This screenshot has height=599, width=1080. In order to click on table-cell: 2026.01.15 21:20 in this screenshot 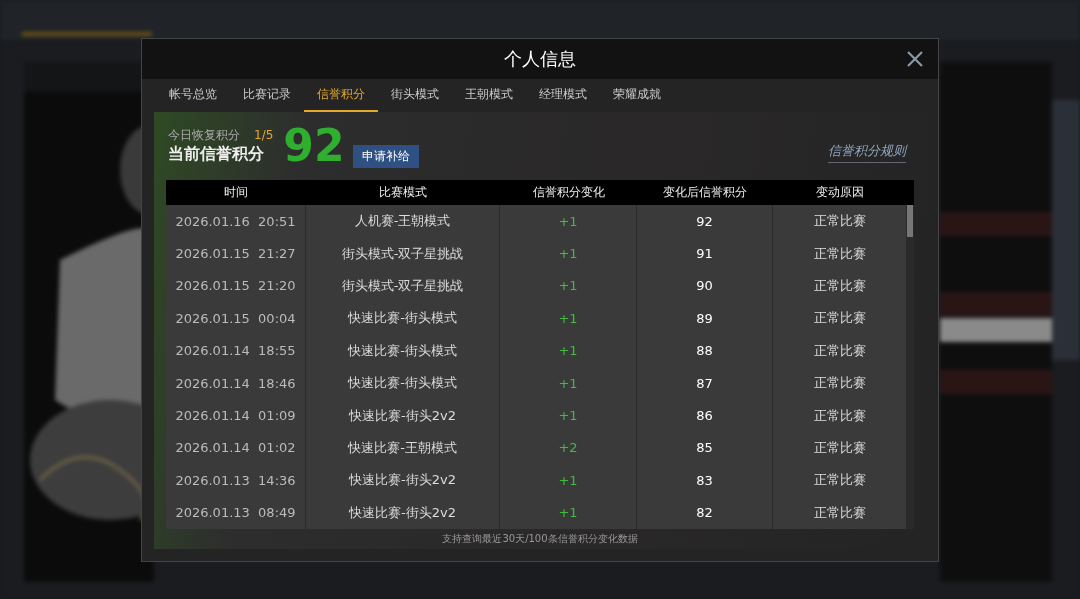, I will do `click(236, 286)`.